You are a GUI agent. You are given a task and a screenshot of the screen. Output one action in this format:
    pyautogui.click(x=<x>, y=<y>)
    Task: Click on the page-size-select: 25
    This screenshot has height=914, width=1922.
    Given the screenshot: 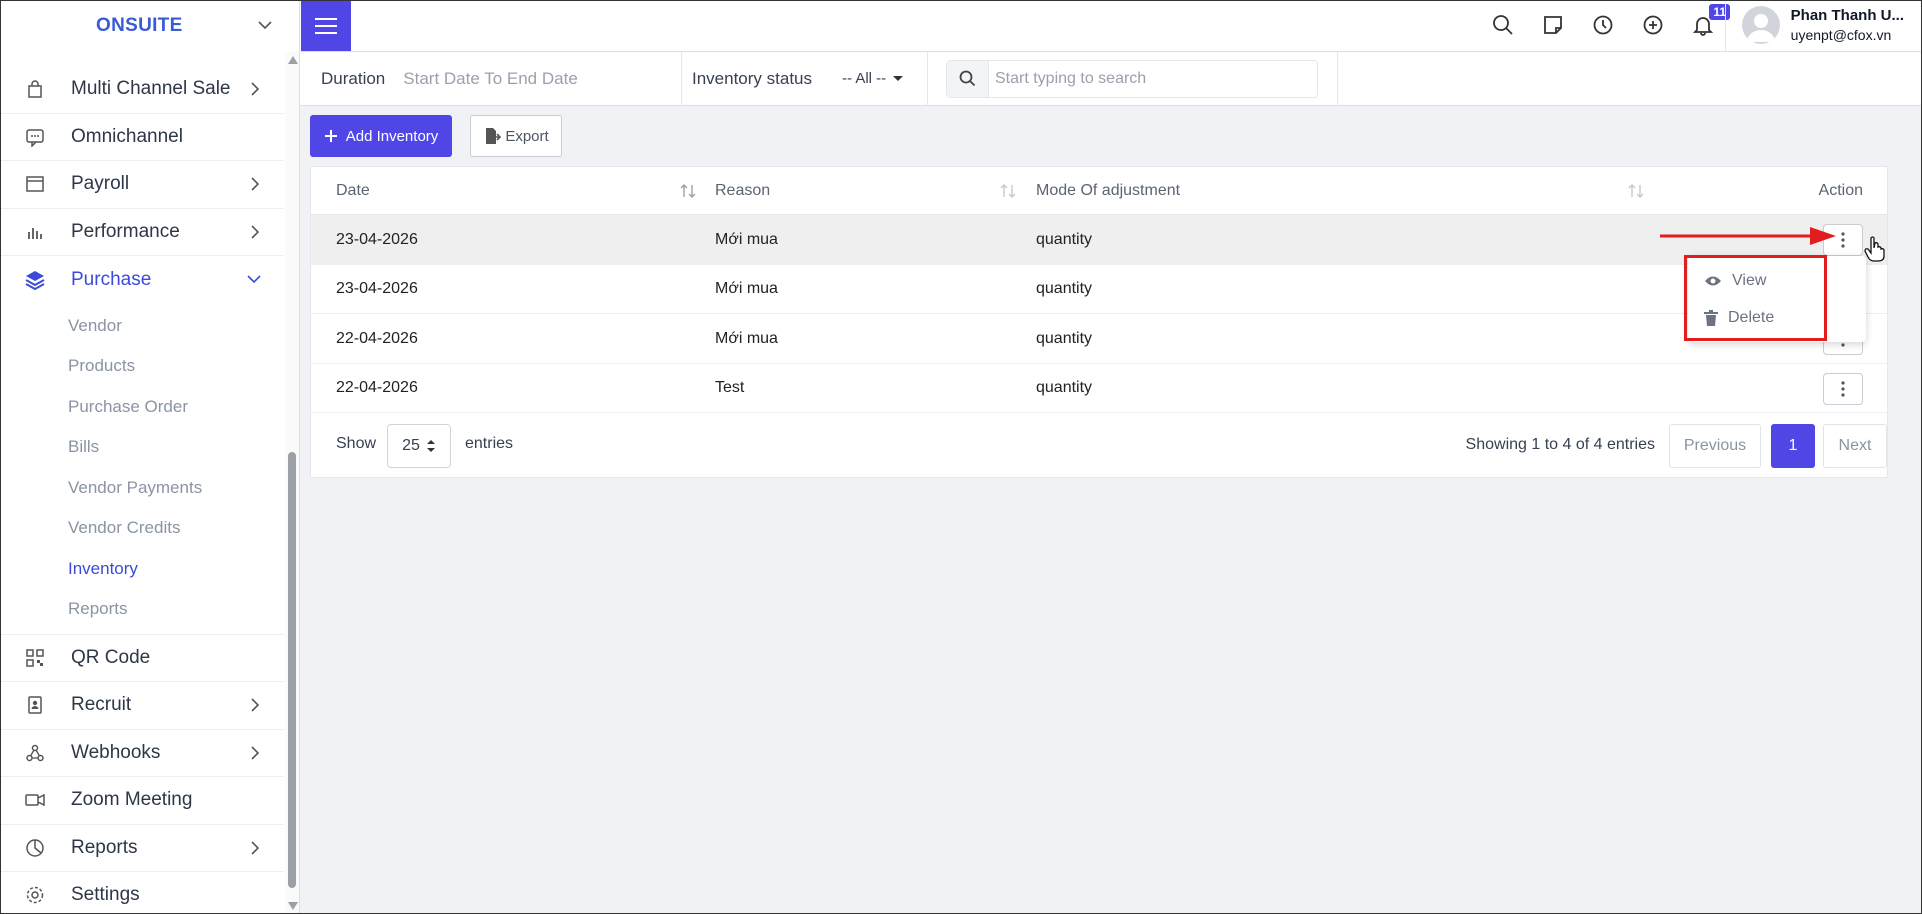 What is the action you would take?
    pyautogui.click(x=419, y=446)
    